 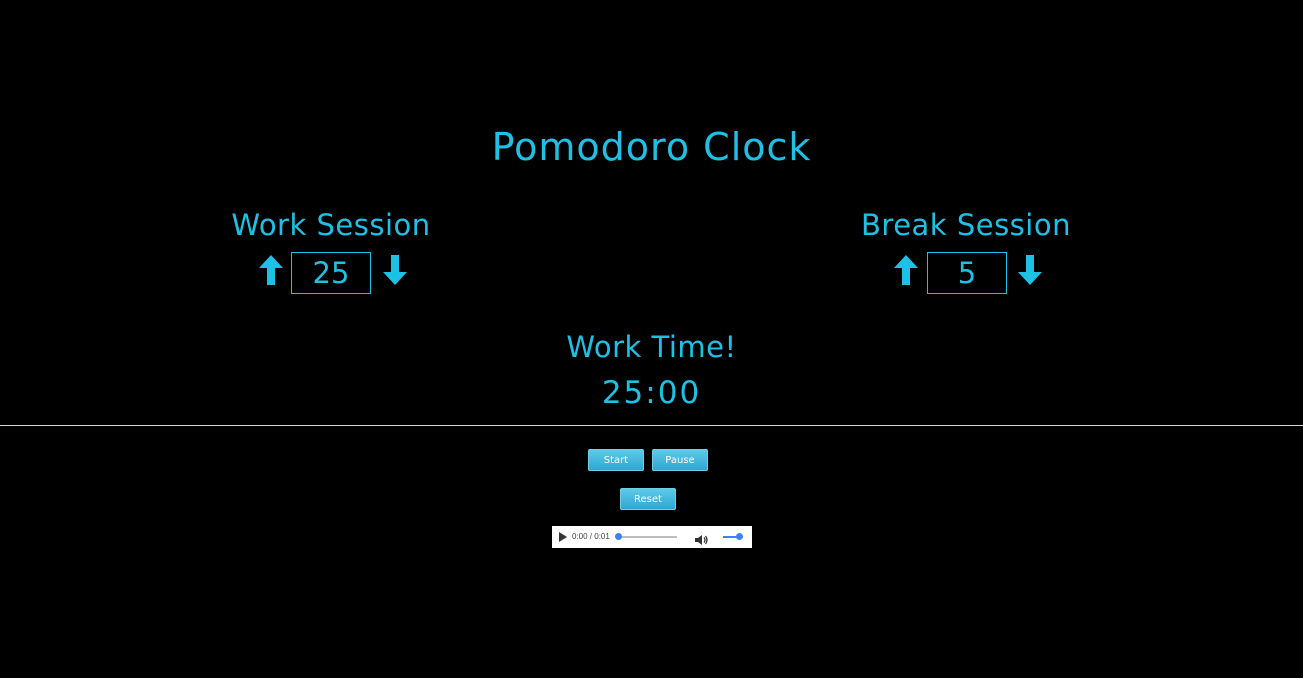 I want to click on break-increment-button, so click(x=906, y=270).